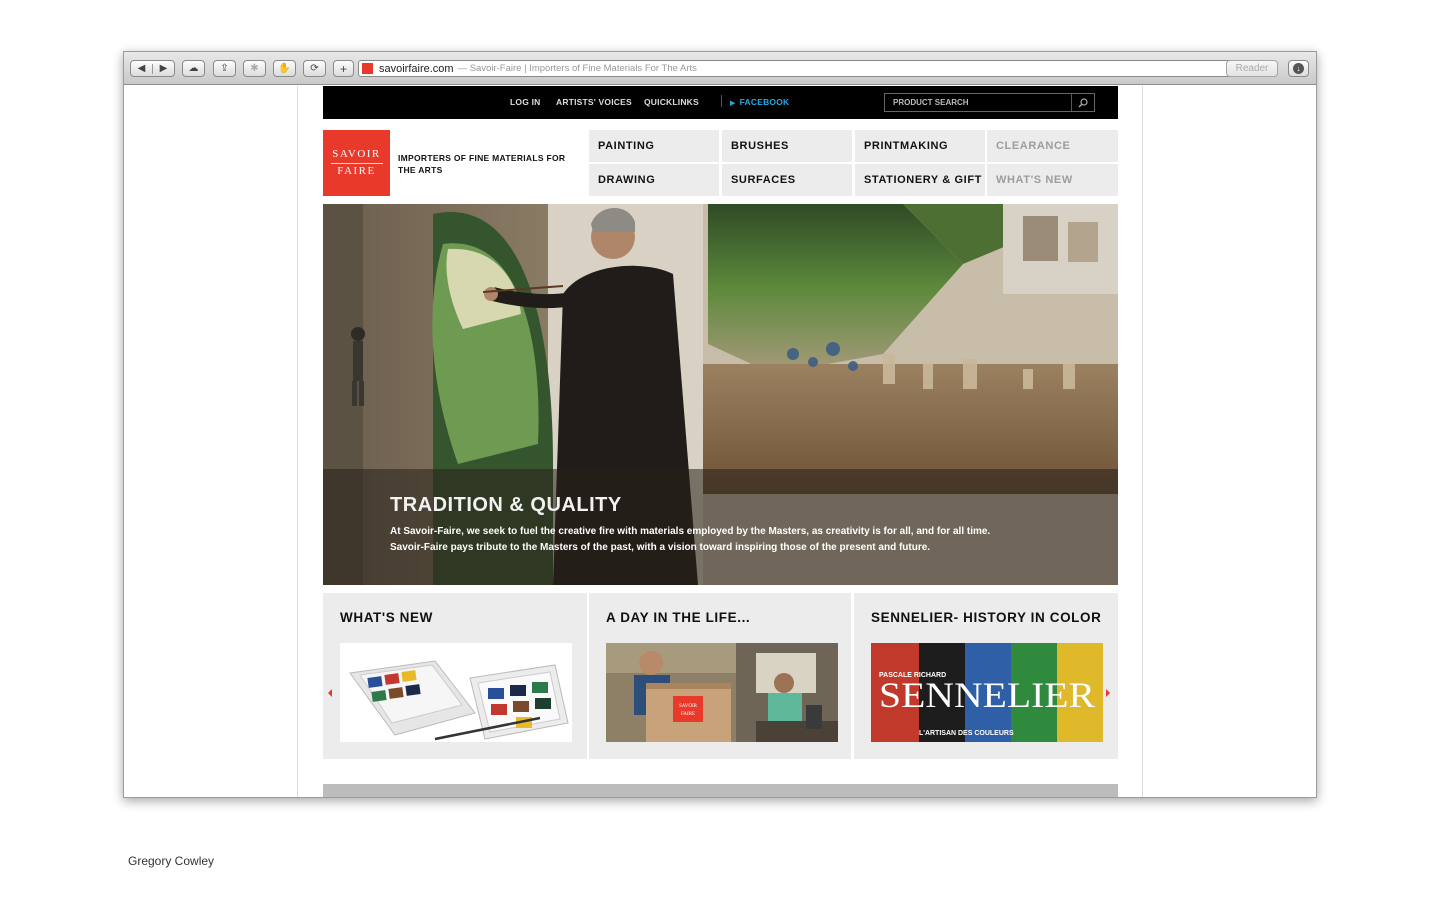 The width and height of the screenshot is (1440, 900). What do you see at coordinates (314, 68) in the screenshot?
I see `sync-icon: ⟳` at bounding box center [314, 68].